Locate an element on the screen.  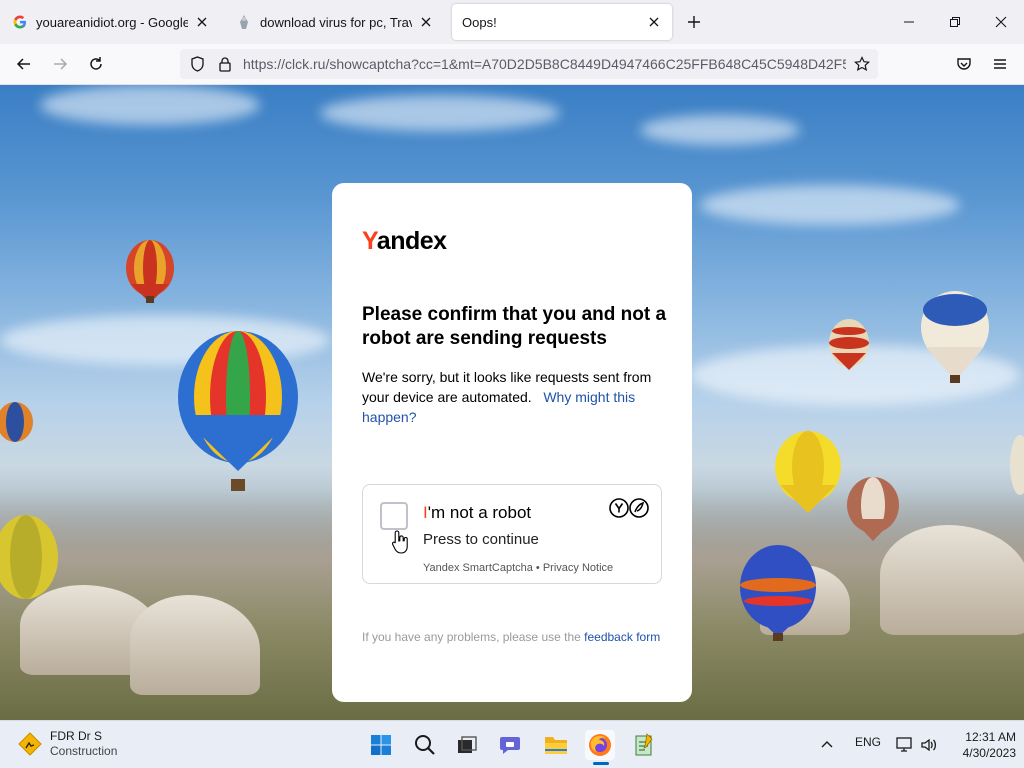
file-explorer-button is located at coordinates (556, 745).